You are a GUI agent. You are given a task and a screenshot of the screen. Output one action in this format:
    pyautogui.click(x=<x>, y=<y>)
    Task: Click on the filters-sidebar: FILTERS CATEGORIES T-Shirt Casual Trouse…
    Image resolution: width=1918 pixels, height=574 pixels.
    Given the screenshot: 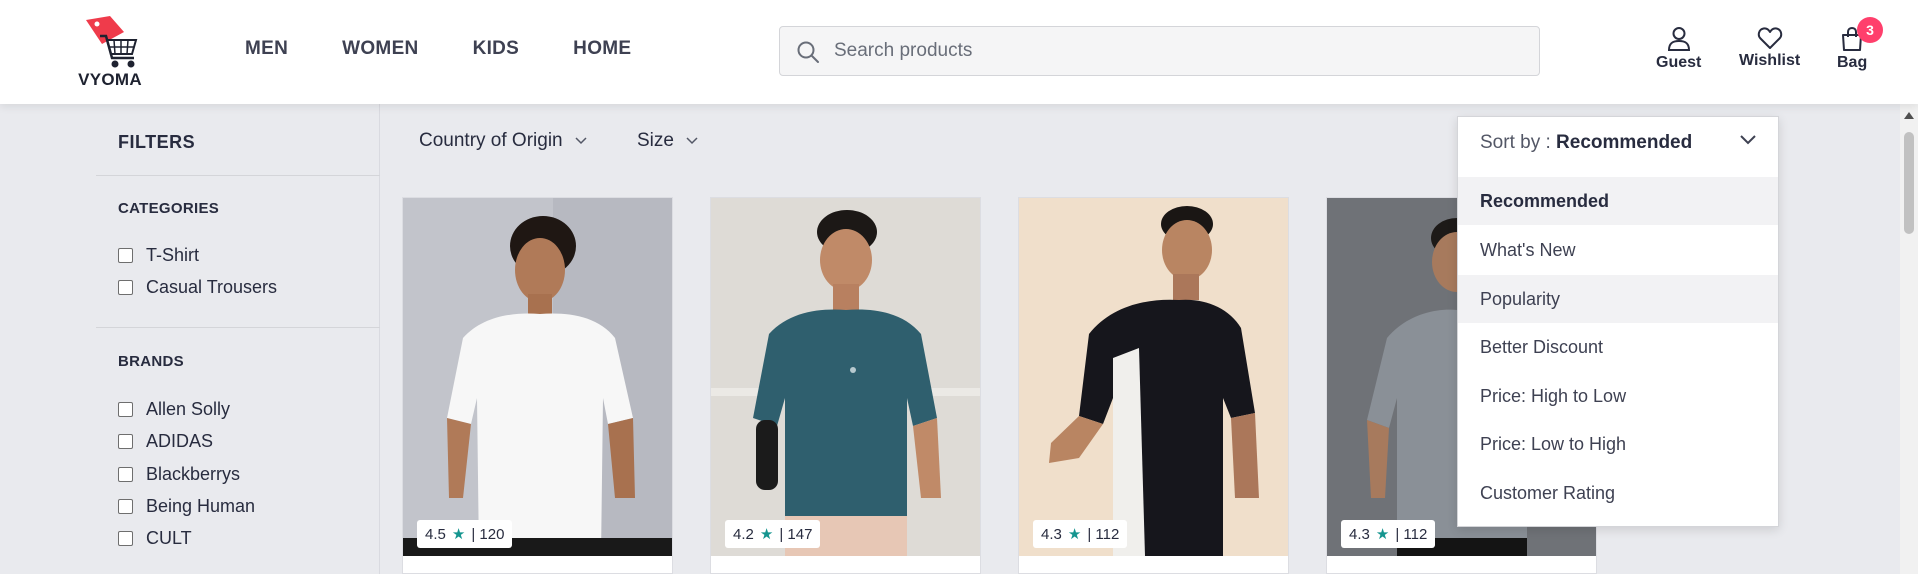 What is the action you would take?
    pyautogui.click(x=238, y=339)
    